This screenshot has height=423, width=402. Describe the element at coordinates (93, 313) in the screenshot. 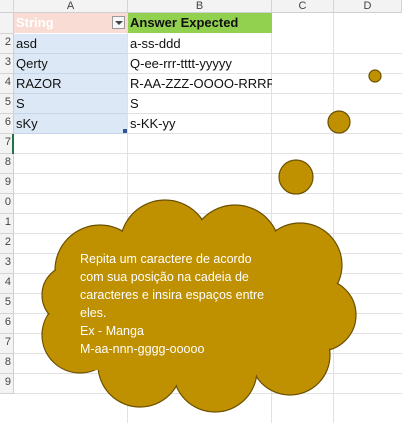

I see `callout-line: eles.` at that location.